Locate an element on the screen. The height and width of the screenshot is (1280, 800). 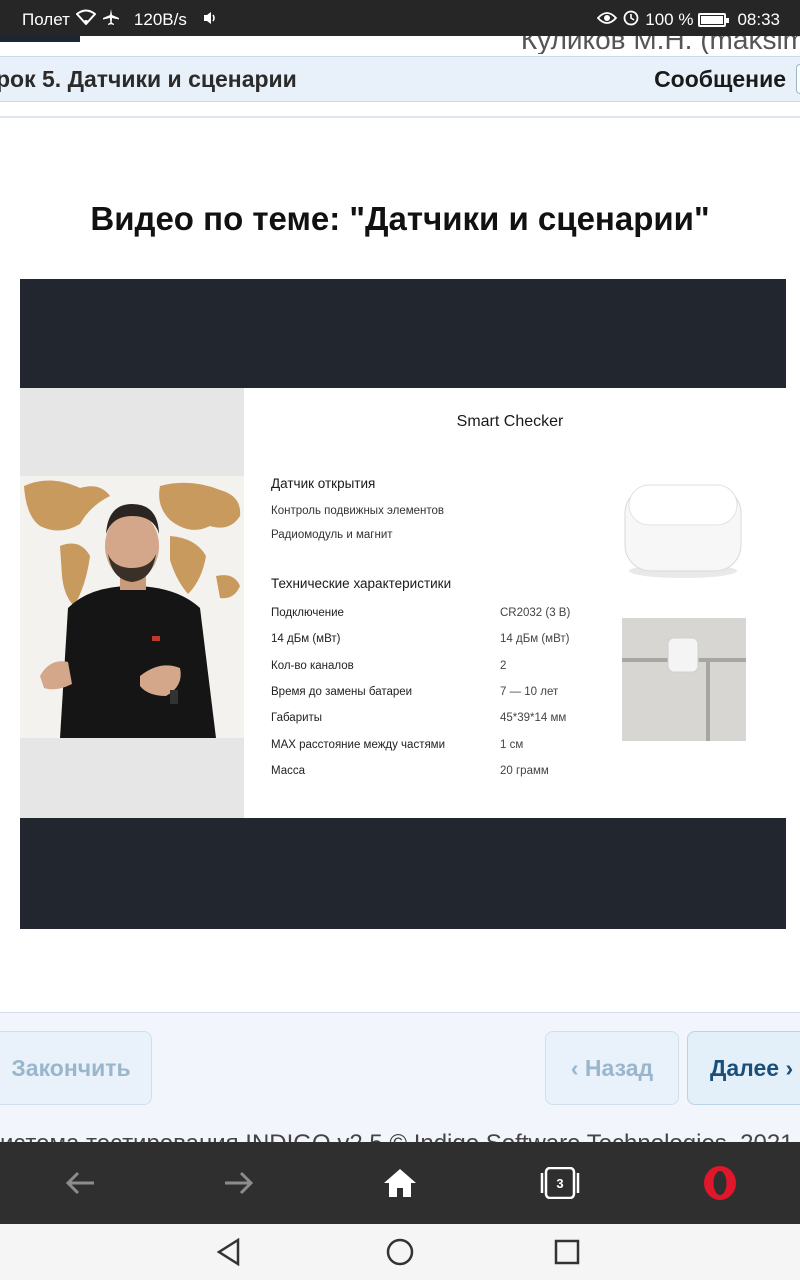
network-speed: 120B/s is located at coordinates (160, 19).